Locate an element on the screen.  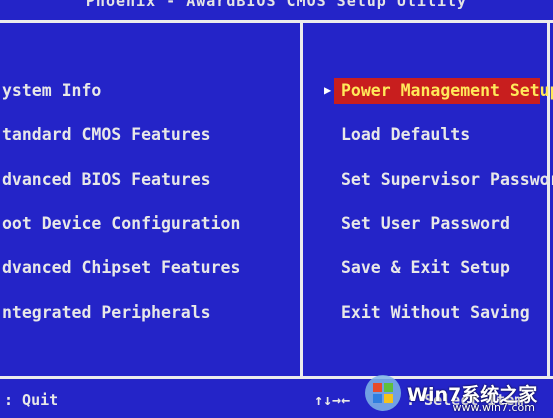
watermark: Win7系统之家 www.win7.com is located at coordinates (457, 393).